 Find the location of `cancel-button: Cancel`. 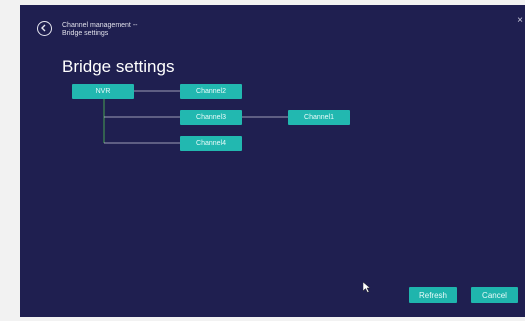

cancel-button: Cancel is located at coordinates (494, 295).